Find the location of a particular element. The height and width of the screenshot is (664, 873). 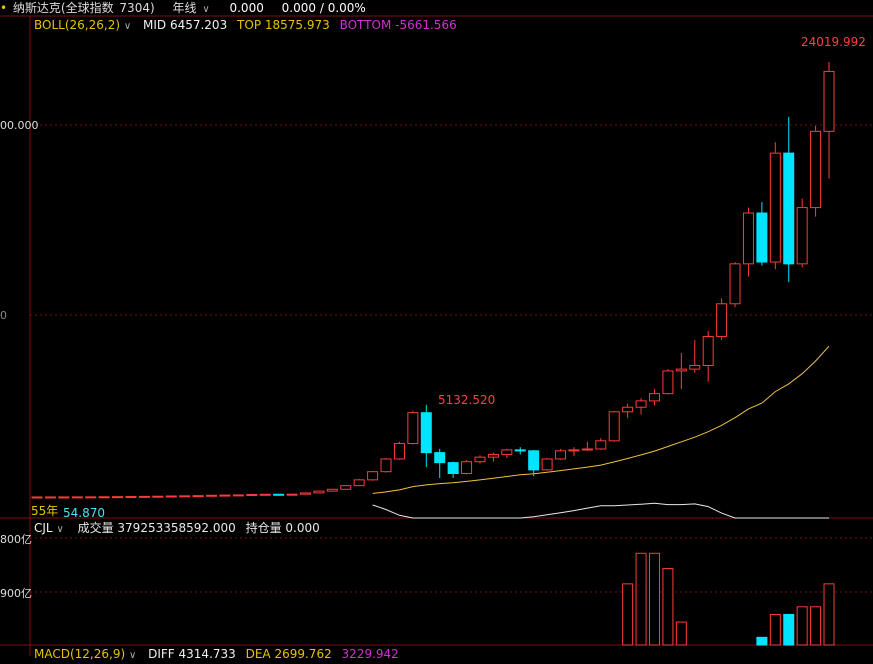

y-tick-1: 00.000 is located at coordinates (19, 125).